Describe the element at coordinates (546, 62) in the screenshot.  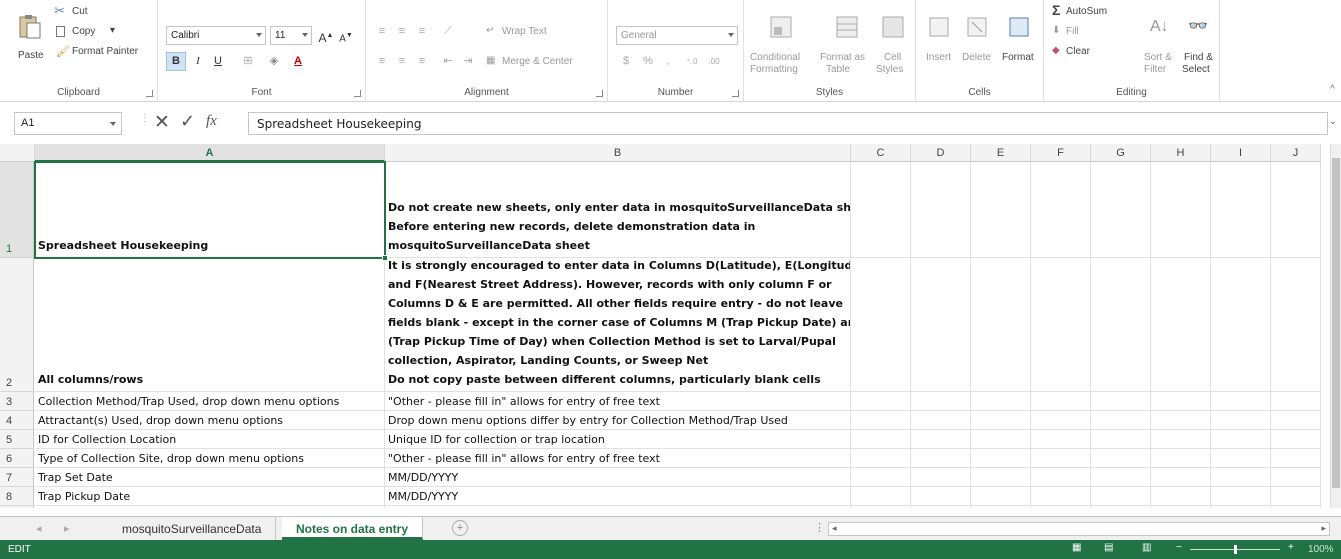
I see `merge-center-button: ▦ Merge & Center` at that location.